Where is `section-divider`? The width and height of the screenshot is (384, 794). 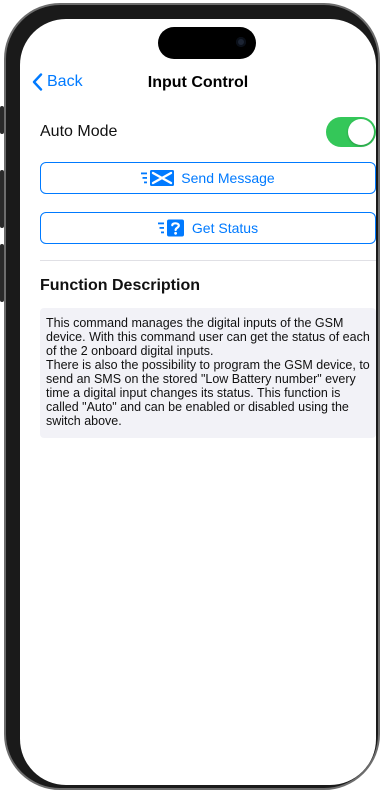
section-divider is located at coordinates (208, 260).